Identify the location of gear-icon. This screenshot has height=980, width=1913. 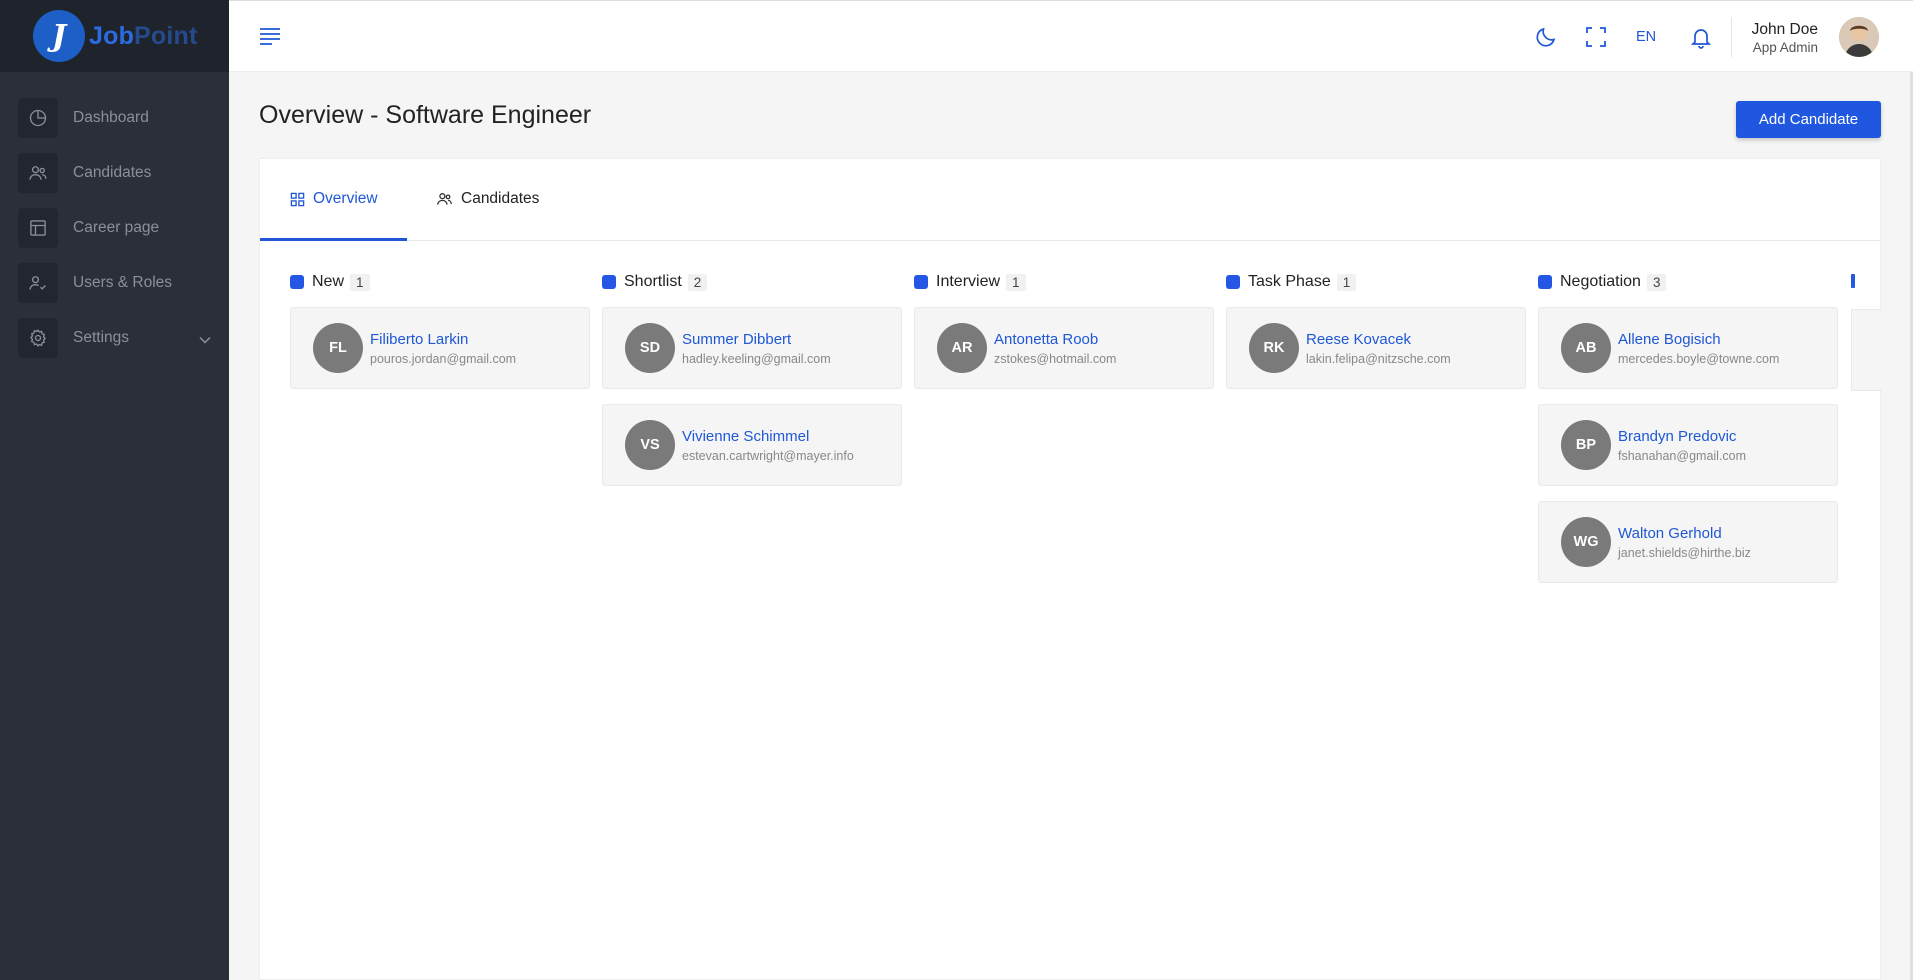
(38, 337).